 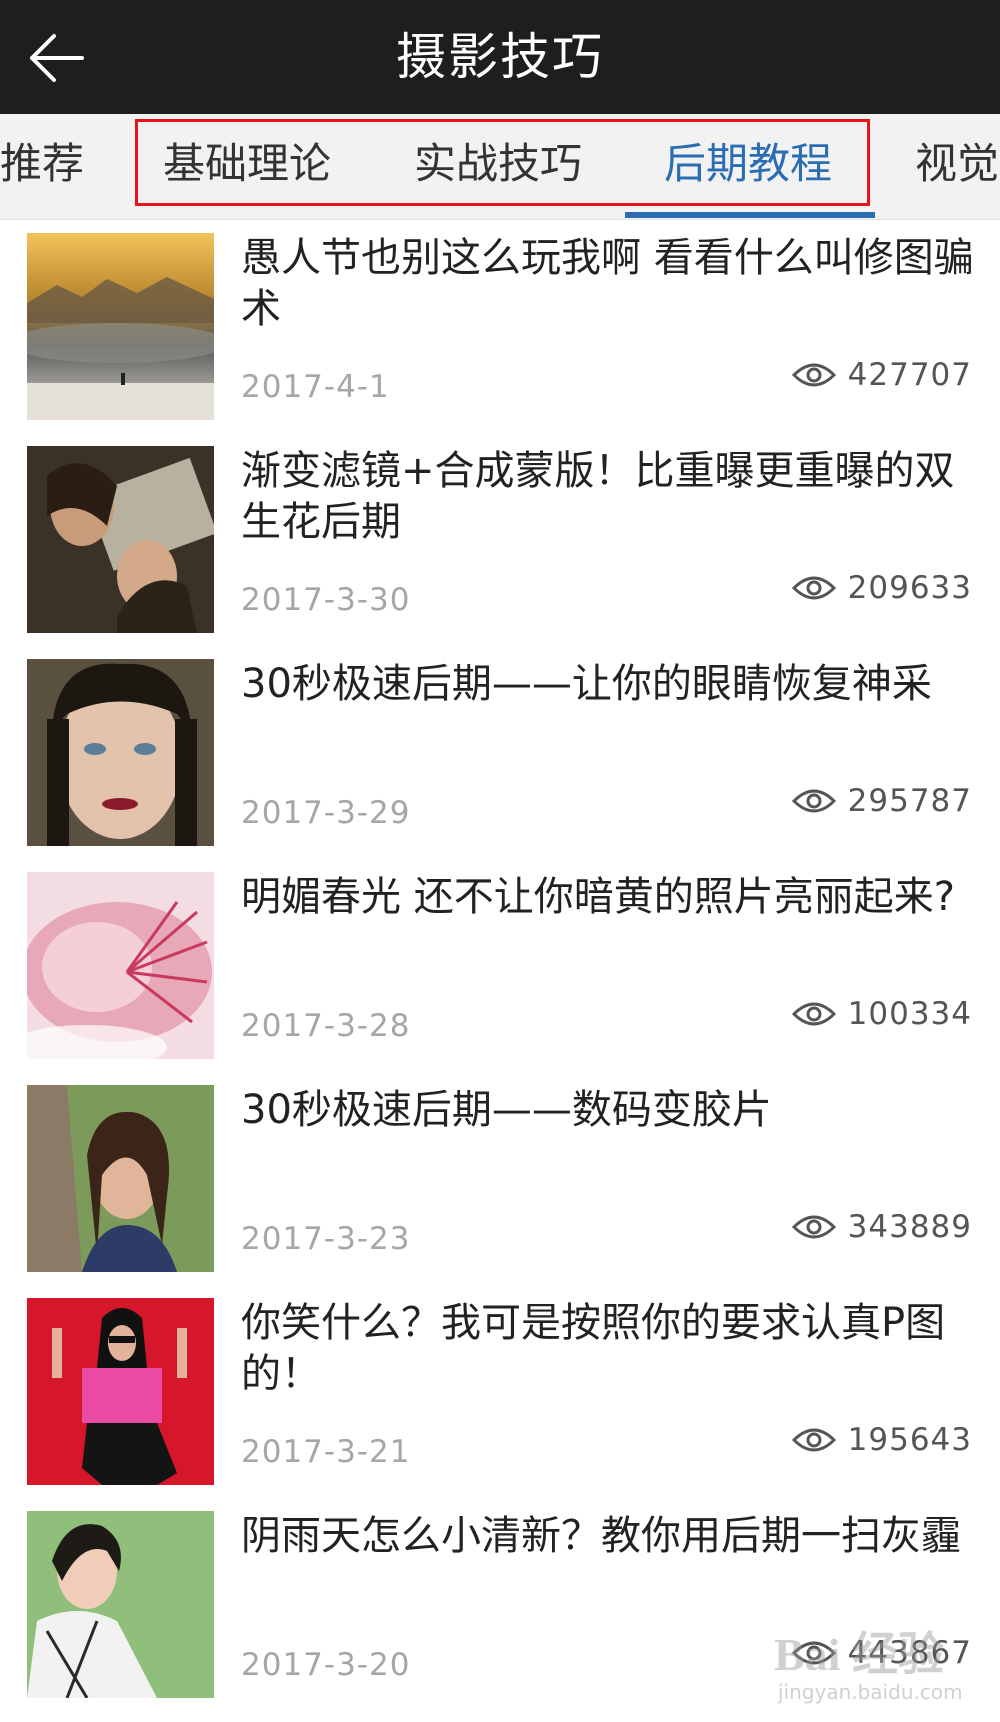 What do you see at coordinates (120, 539) in the screenshot?
I see `thumbnail-double-portrait` at bounding box center [120, 539].